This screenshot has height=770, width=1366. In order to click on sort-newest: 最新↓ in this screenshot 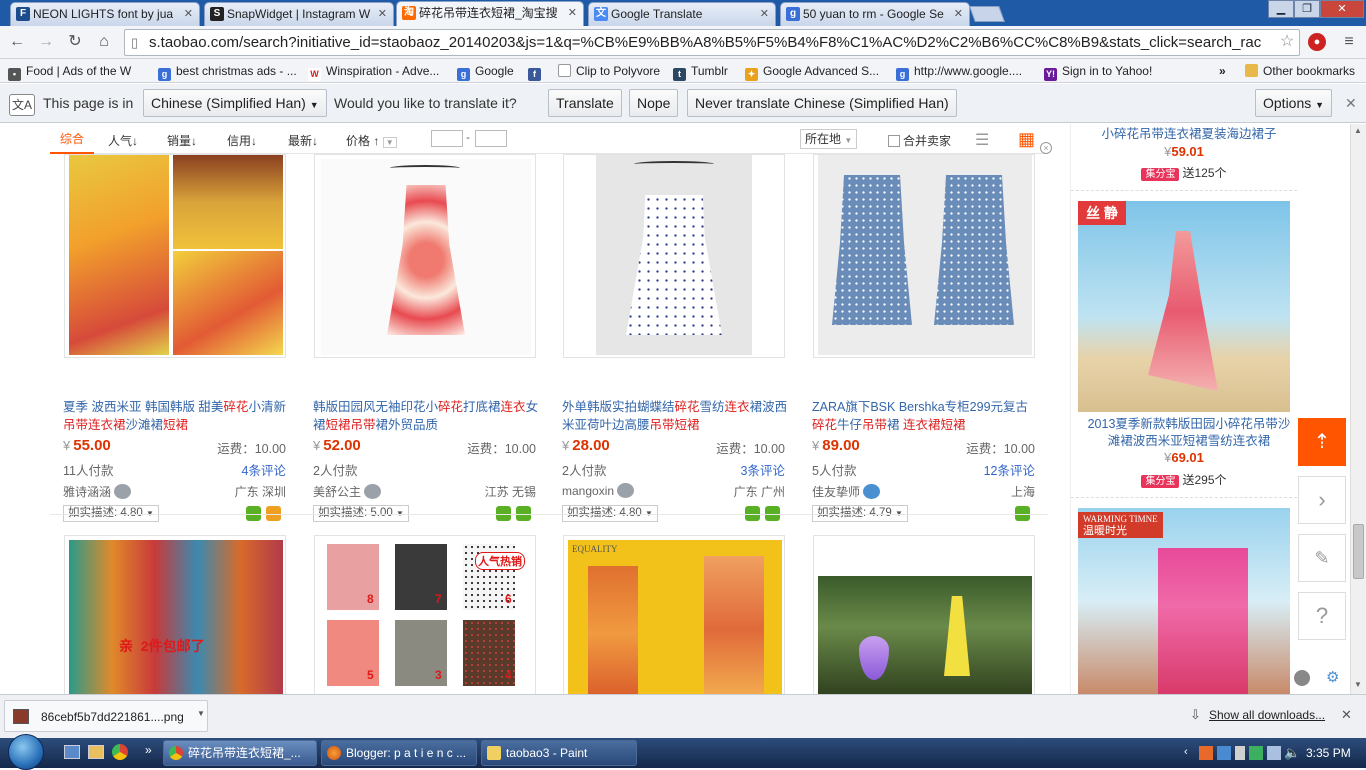, I will do `click(303, 140)`.